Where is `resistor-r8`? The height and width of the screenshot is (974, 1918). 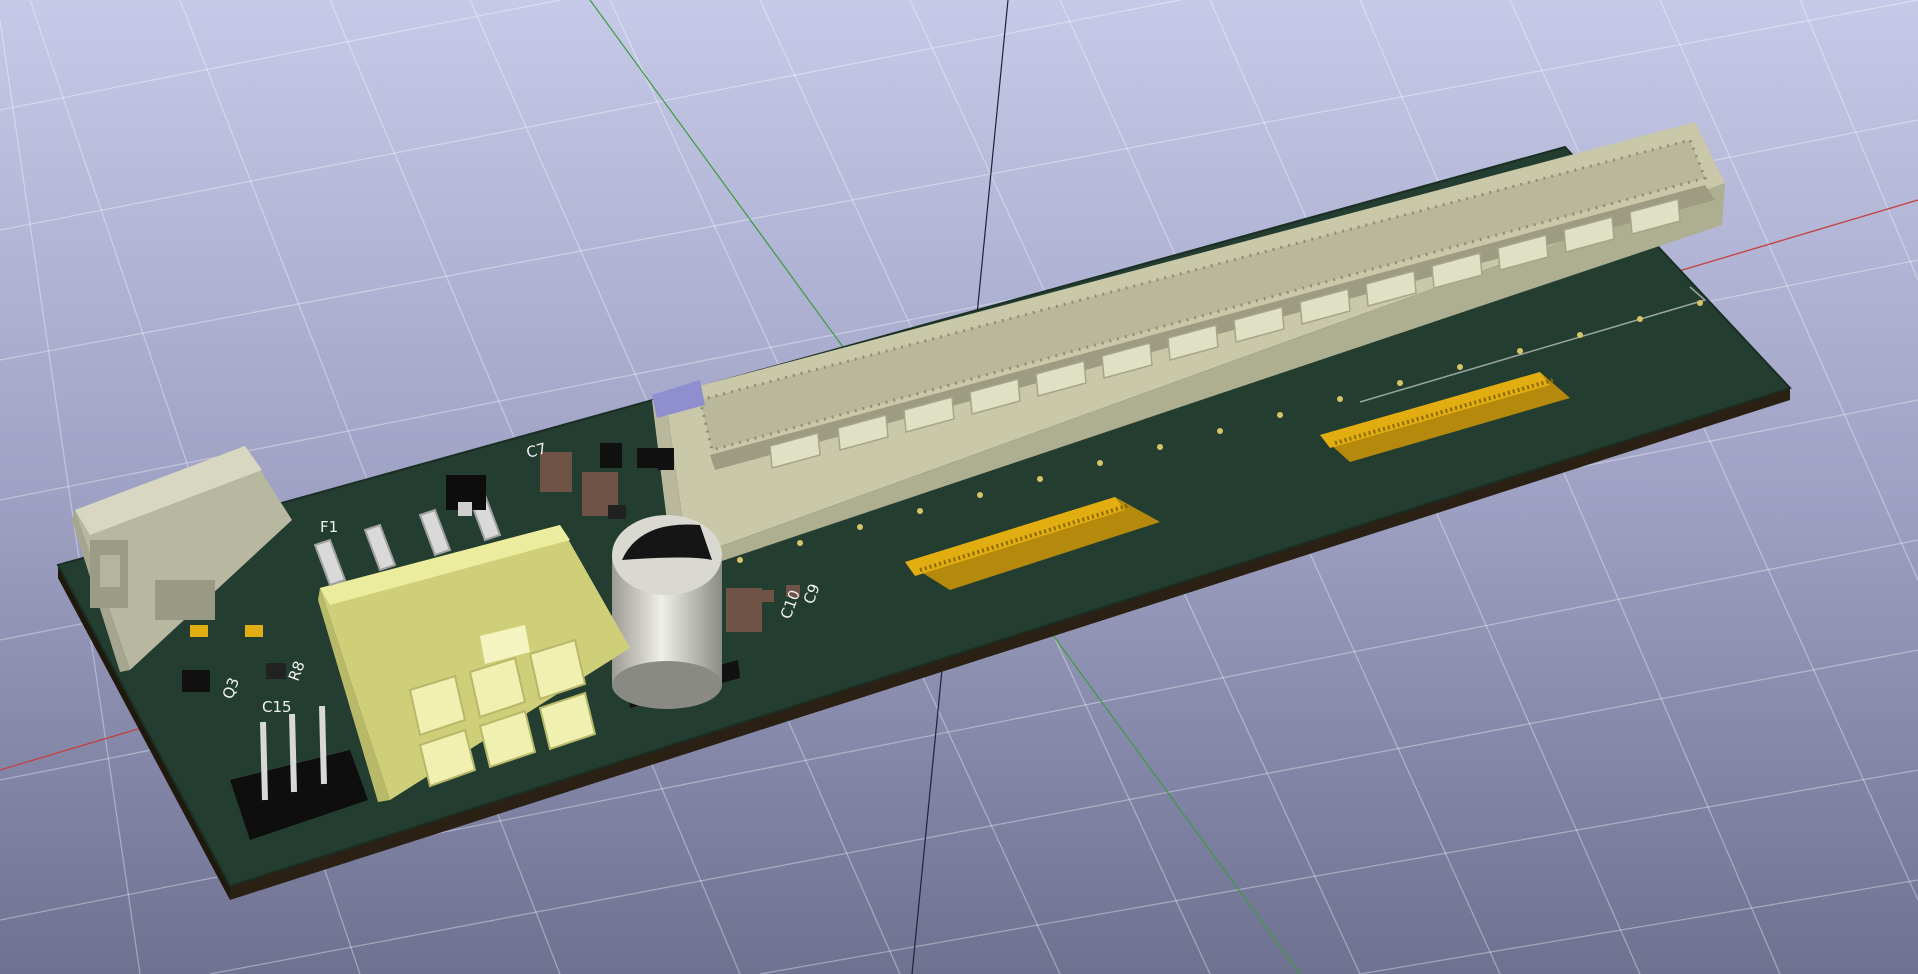
resistor-r8 is located at coordinates (276, 671).